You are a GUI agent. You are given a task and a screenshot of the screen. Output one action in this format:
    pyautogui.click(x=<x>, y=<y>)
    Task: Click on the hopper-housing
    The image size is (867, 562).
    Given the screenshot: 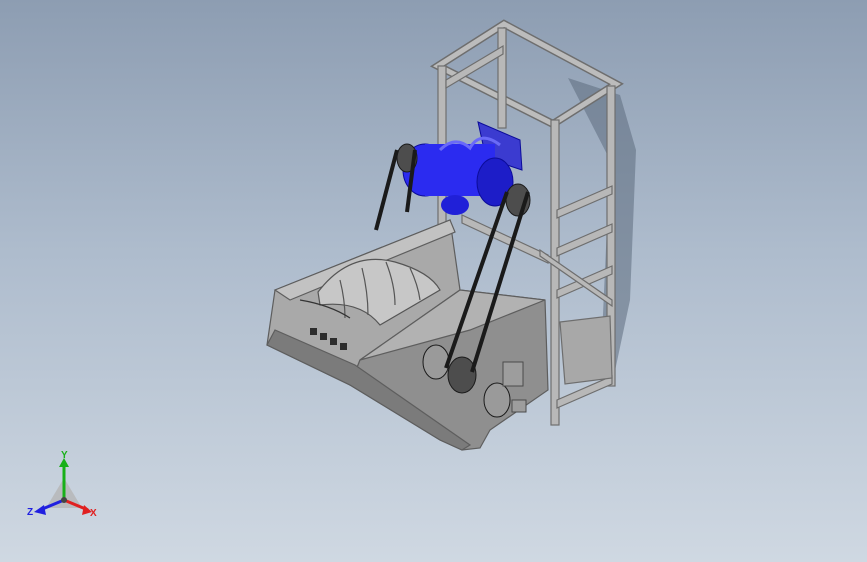 What is the action you would take?
    pyautogui.click(x=407, y=335)
    